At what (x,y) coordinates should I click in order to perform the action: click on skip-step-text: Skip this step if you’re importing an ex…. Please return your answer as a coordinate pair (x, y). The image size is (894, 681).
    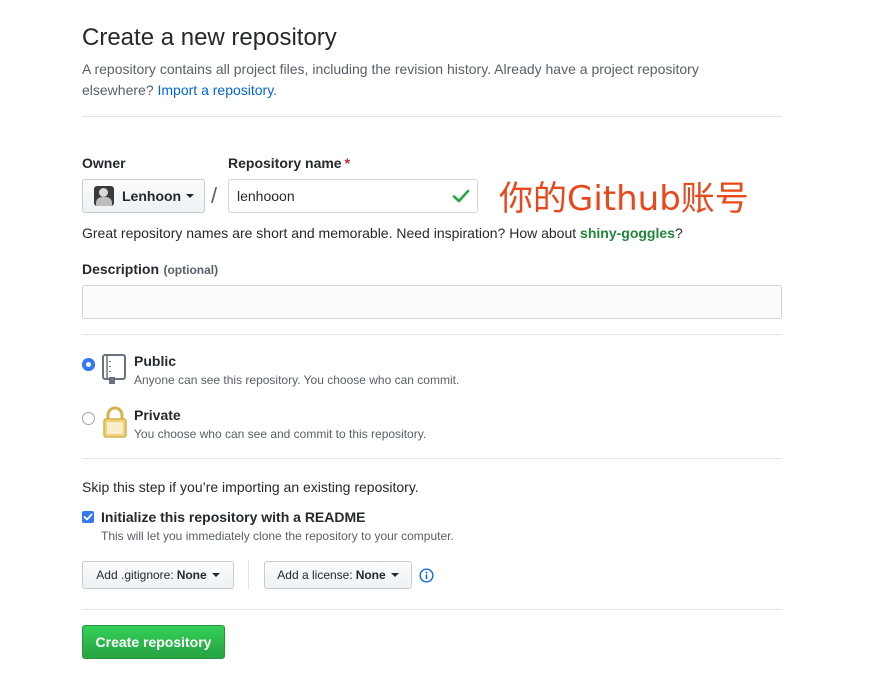
    Looking at the image, I should click on (250, 487).